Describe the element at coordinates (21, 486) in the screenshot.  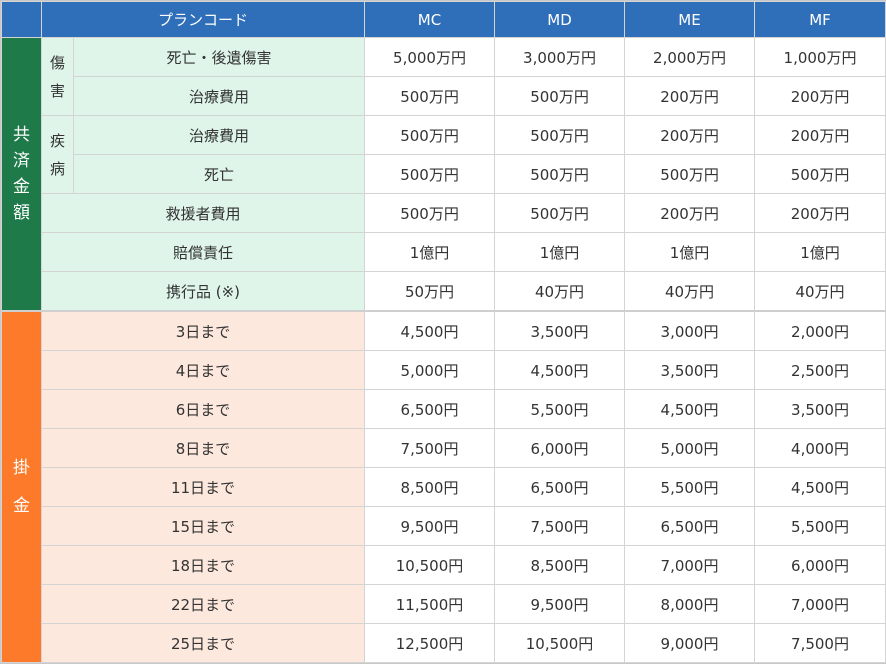
I see `premium-side-label: 掛金` at that location.